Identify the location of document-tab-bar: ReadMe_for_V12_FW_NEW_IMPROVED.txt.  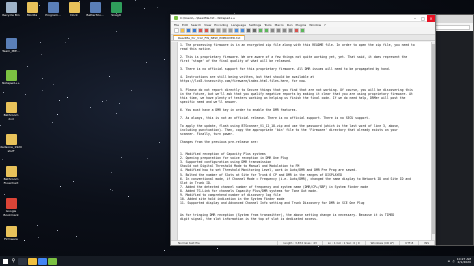
(303, 38).